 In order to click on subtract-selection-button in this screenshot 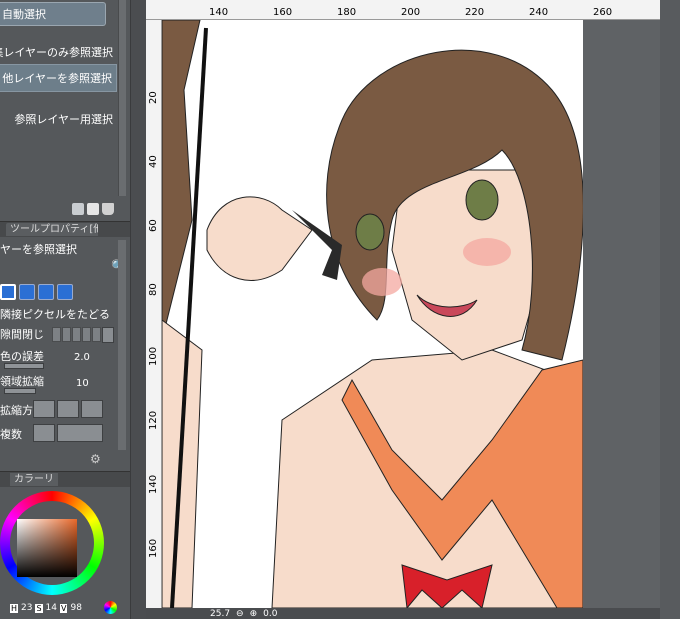, I will do `click(46, 292)`.